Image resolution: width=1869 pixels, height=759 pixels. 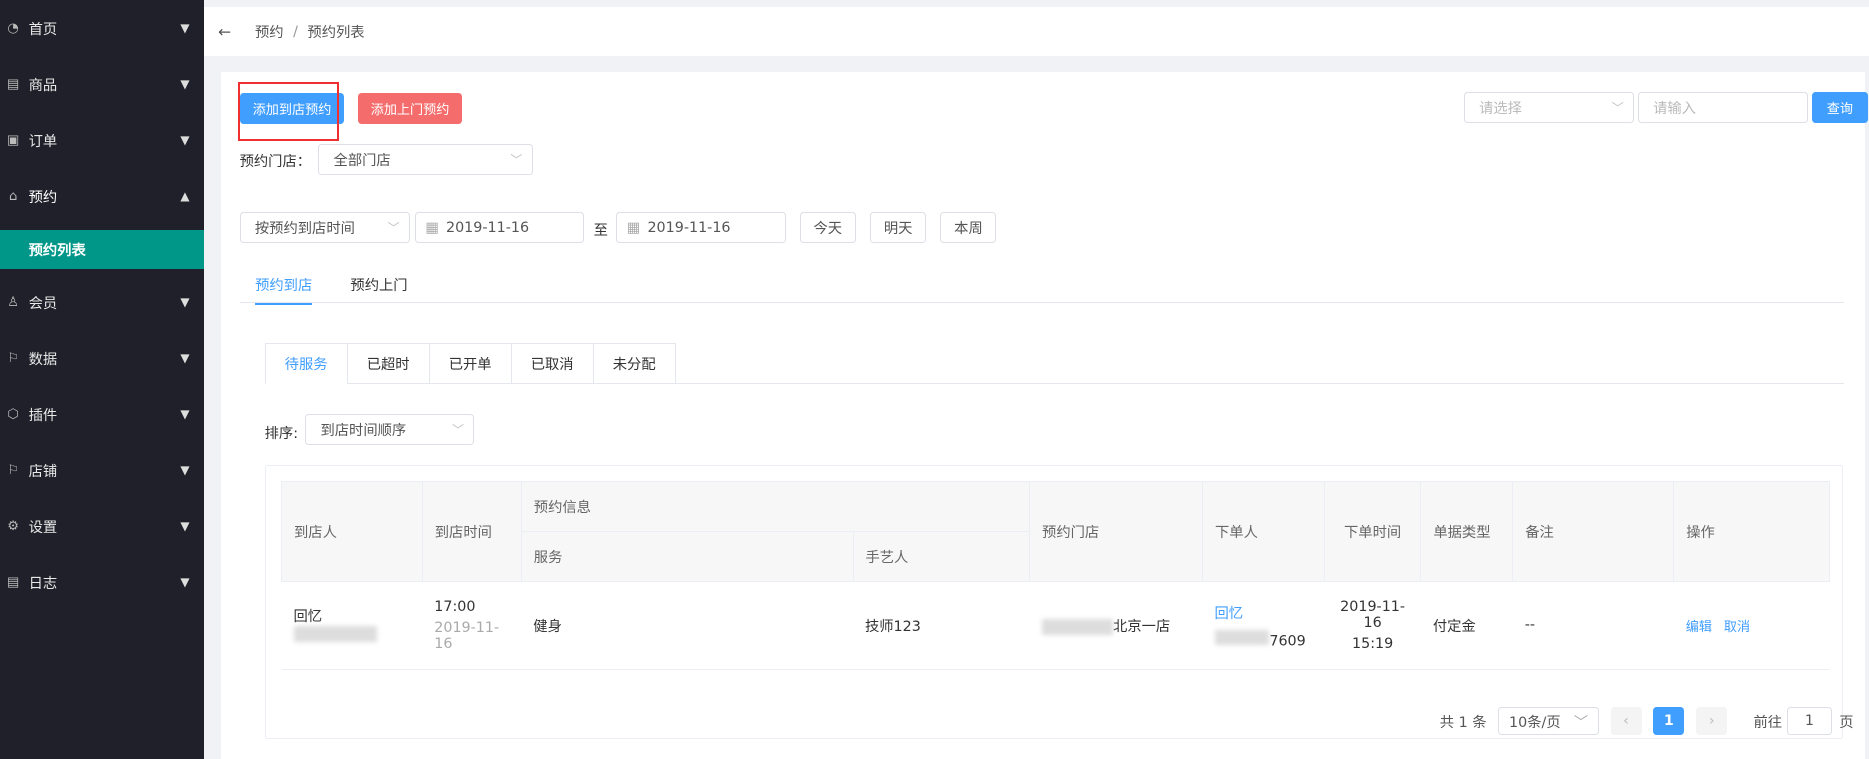 I want to click on orderer-link: 回忆, so click(x=1264, y=612).